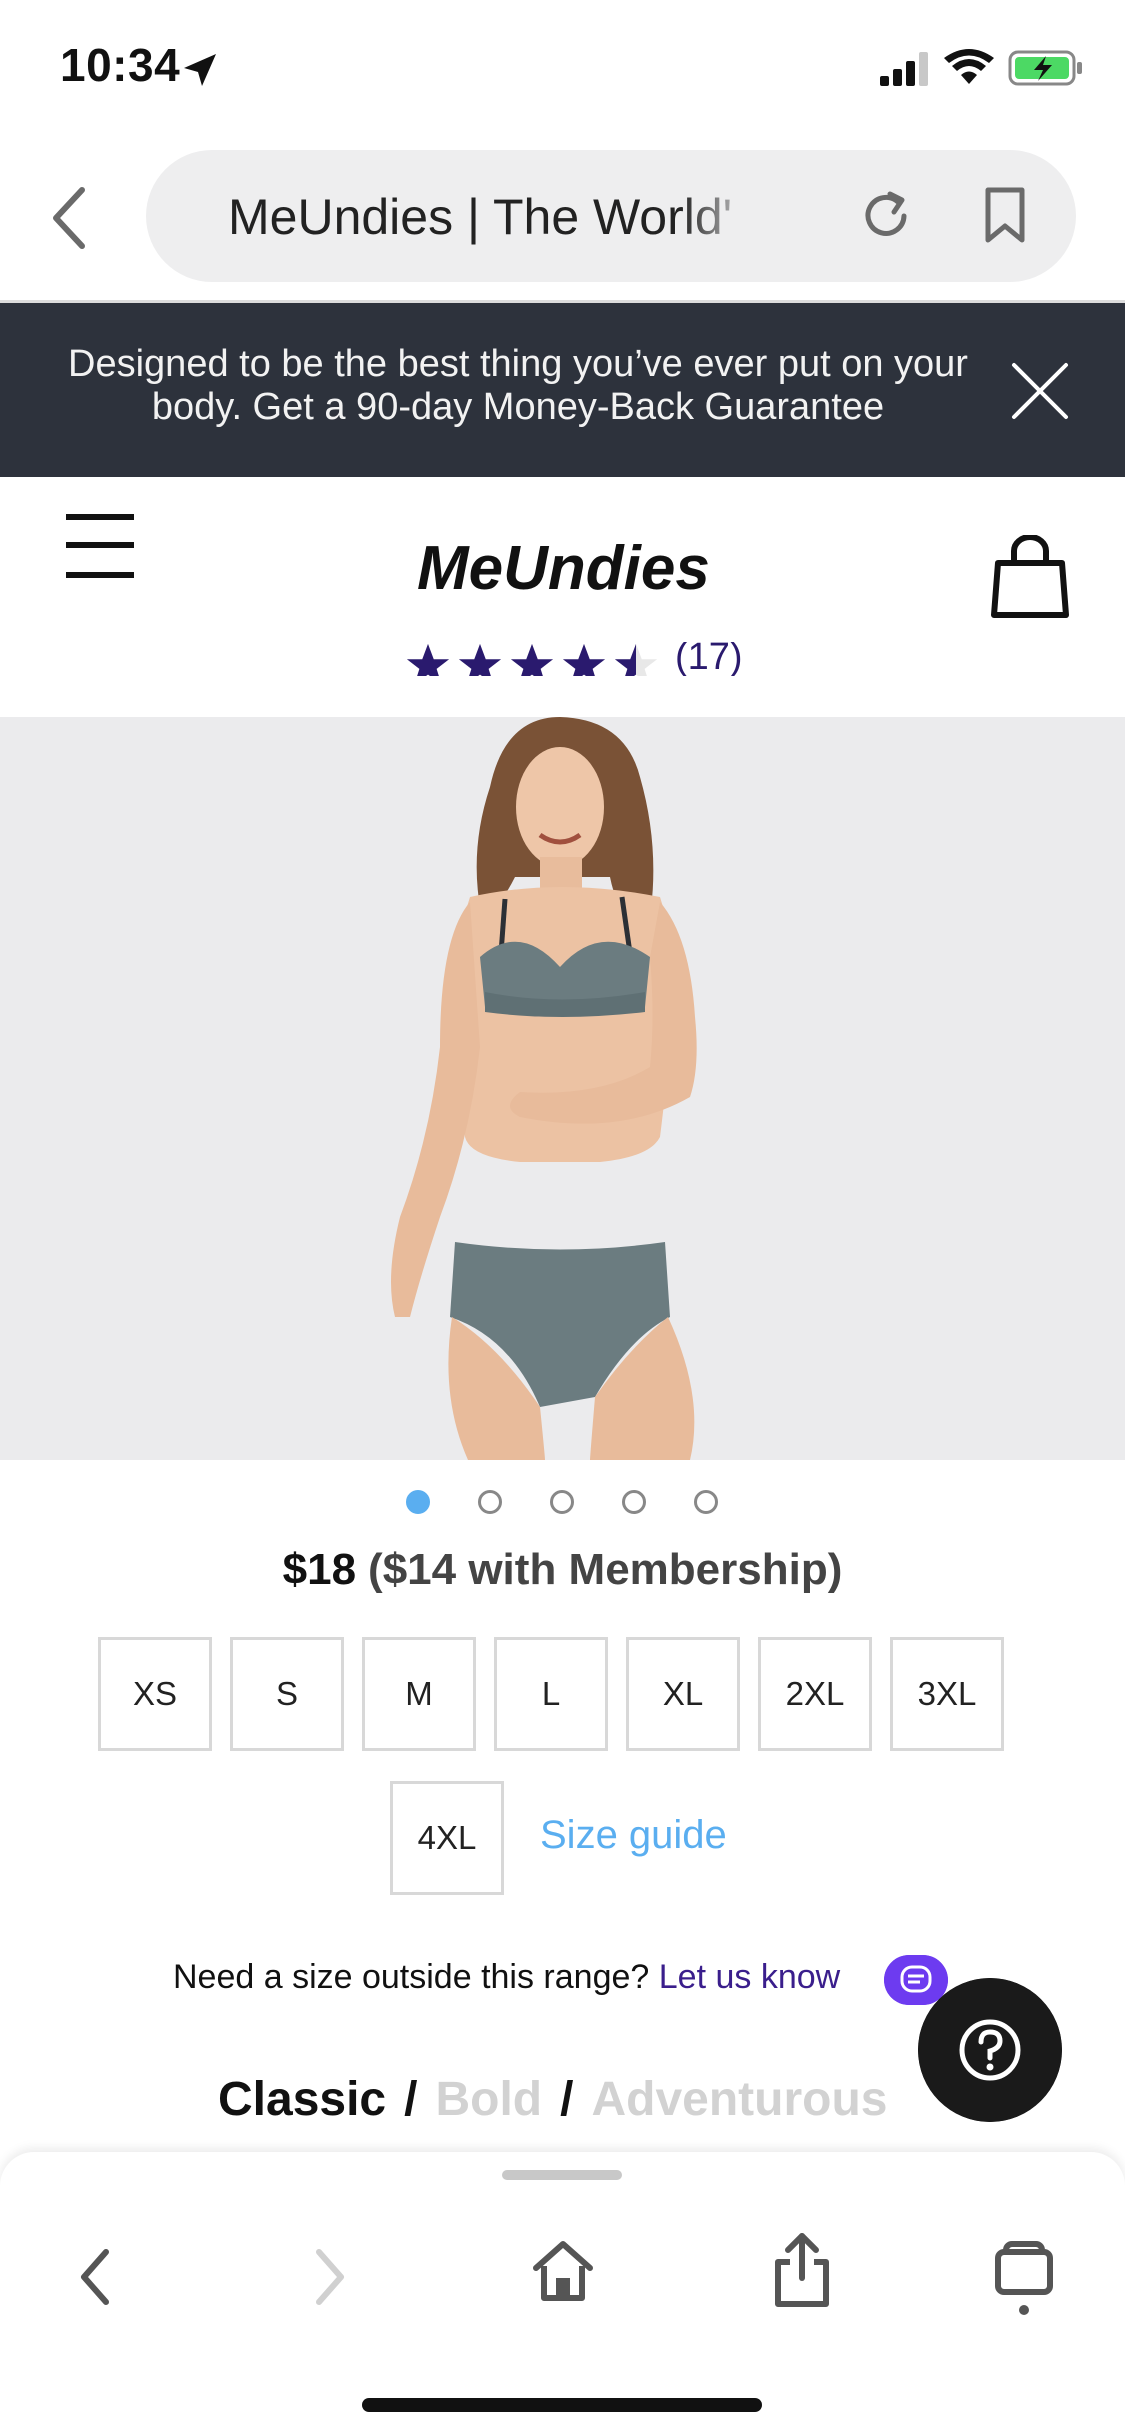  Describe the element at coordinates (447, 1838) in the screenshot. I see `size-option-4xl: 4XL` at that location.